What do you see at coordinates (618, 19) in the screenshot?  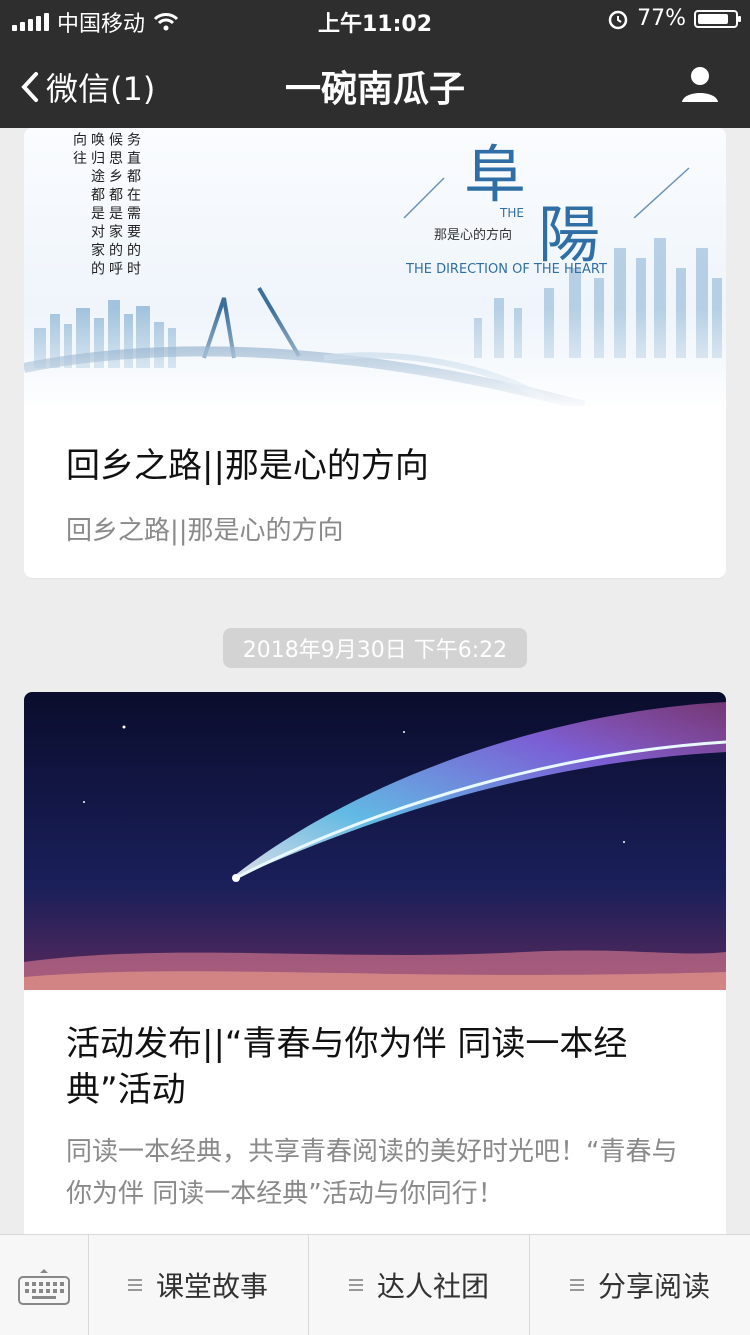 I see `alarm-icon` at bounding box center [618, 19].